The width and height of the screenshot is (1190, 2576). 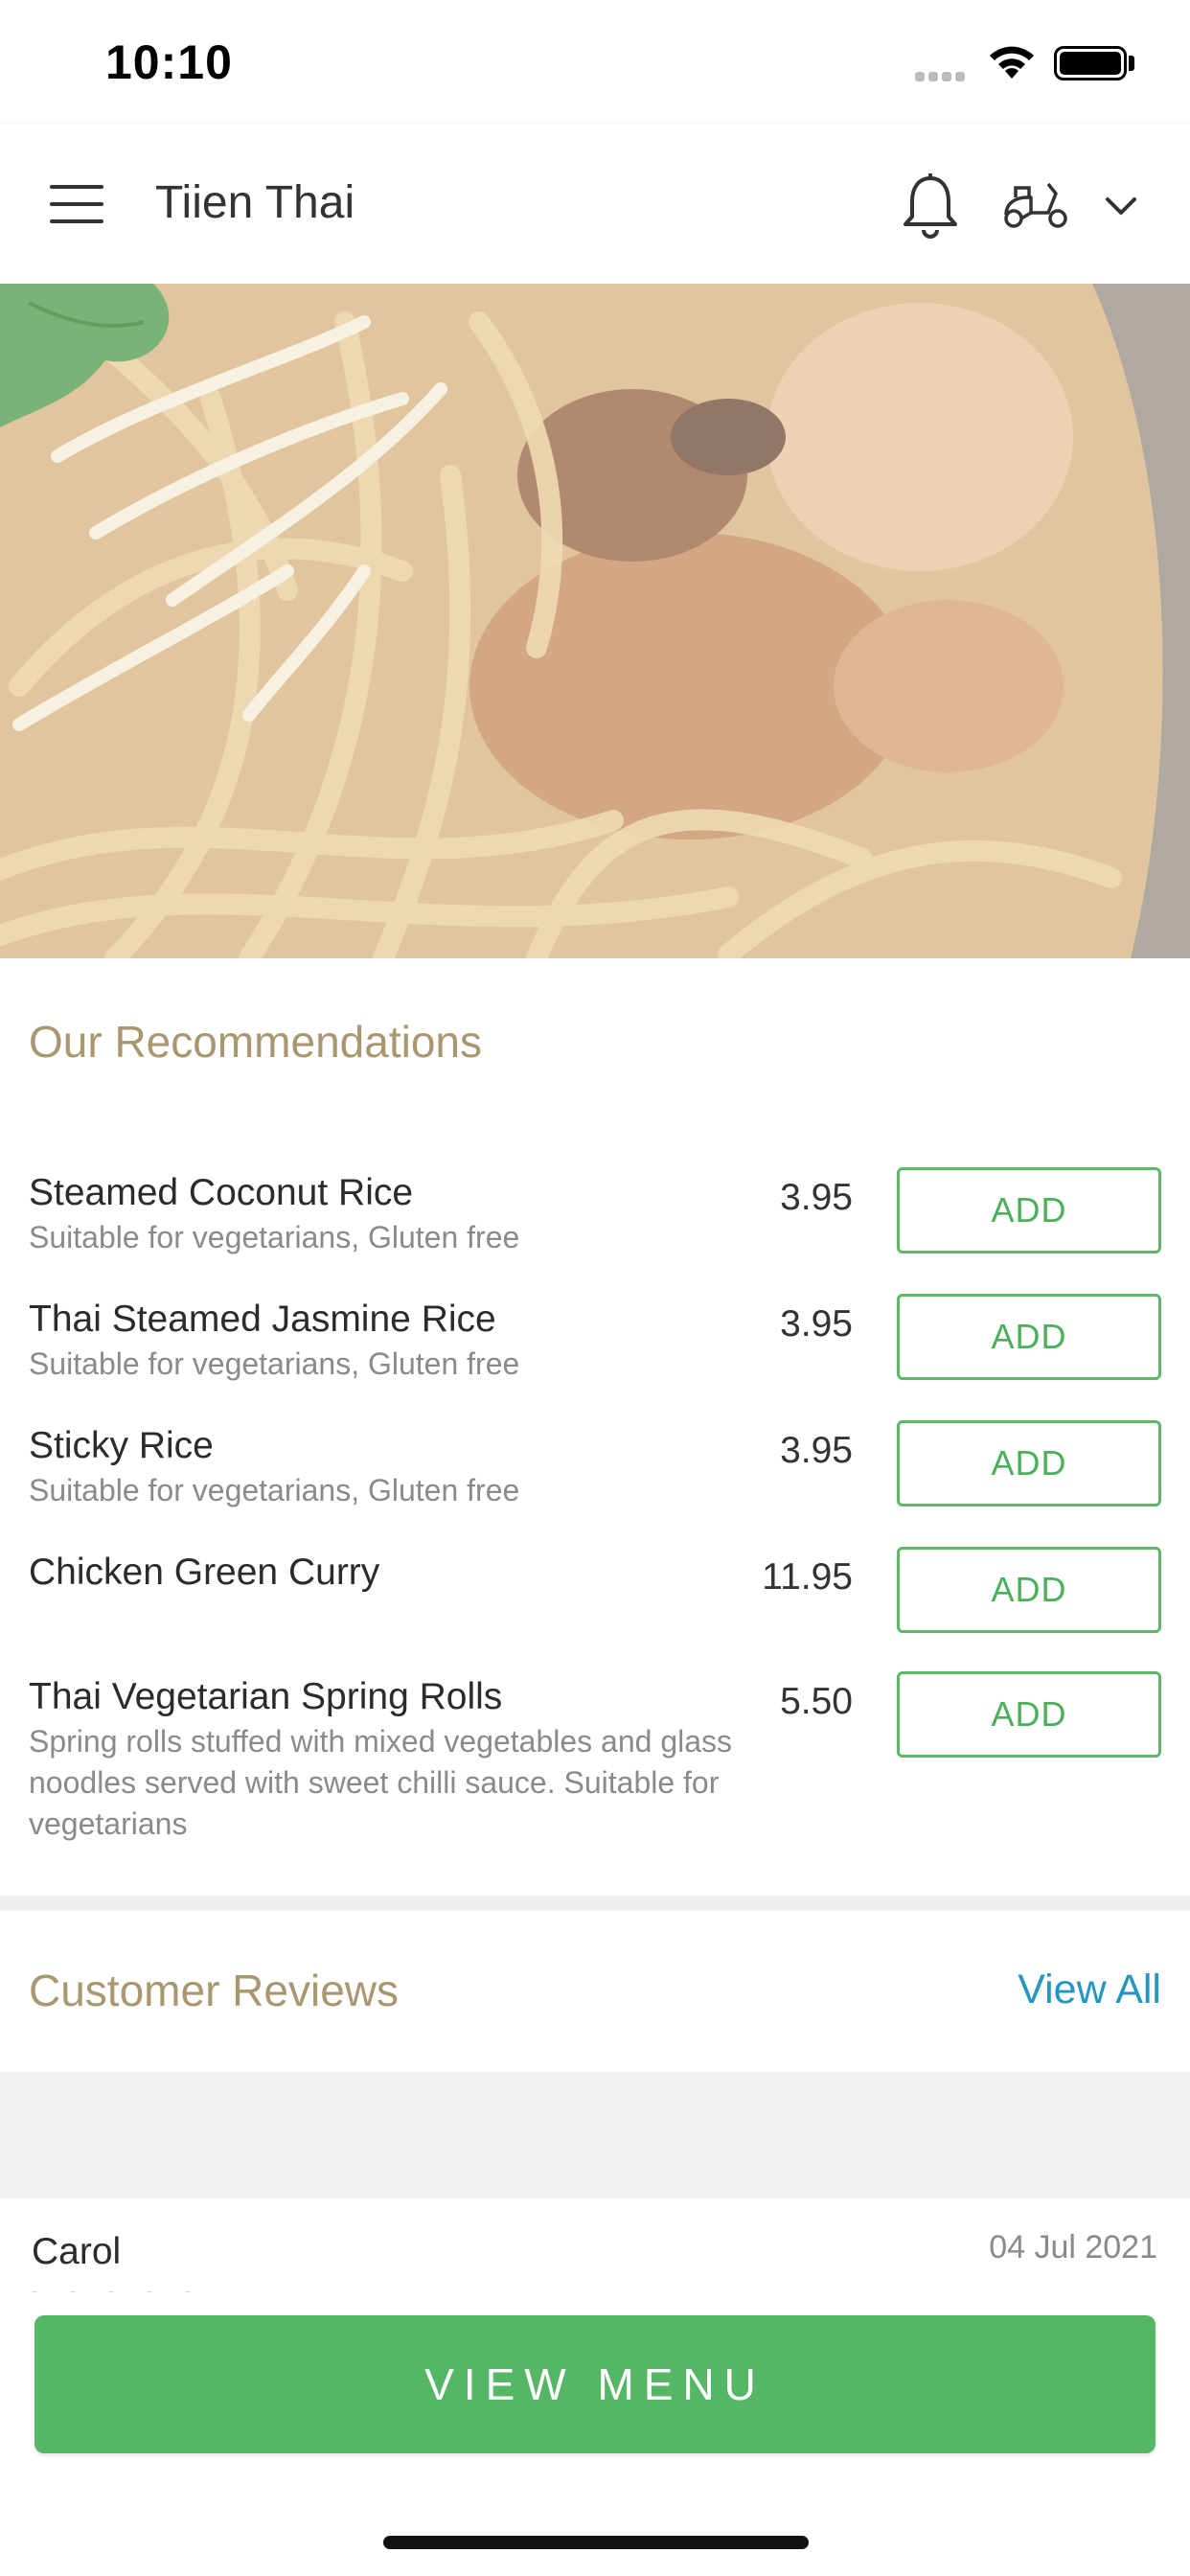 What do you see at coordinates (169, 62) in the screenshot?
I see `status-time: 10:10` at bounding box center [169, 62].